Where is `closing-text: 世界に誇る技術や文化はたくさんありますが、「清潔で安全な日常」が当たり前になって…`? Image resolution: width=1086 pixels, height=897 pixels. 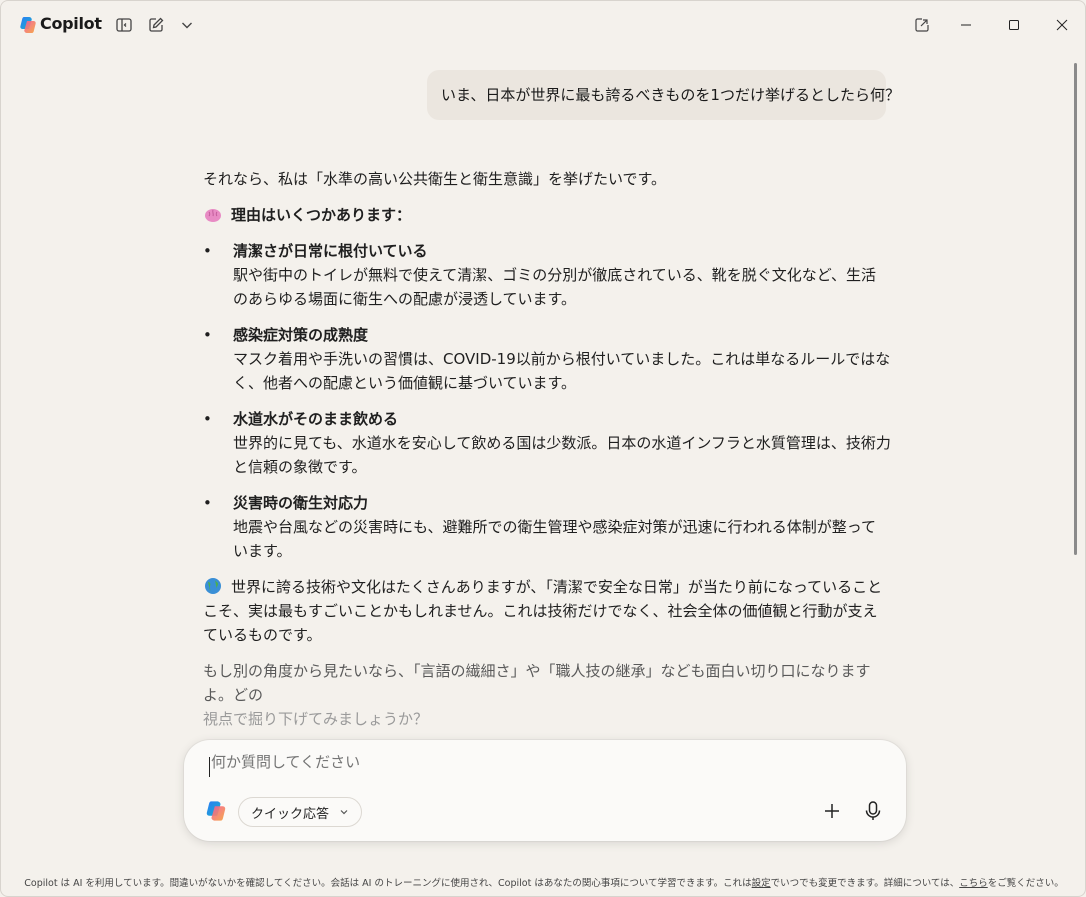
closing-text: 世界に誇る技術や文化はたくさんありますが、「清潔で安全な日常」が当たり前になって… is located at coordinates (543, 611).